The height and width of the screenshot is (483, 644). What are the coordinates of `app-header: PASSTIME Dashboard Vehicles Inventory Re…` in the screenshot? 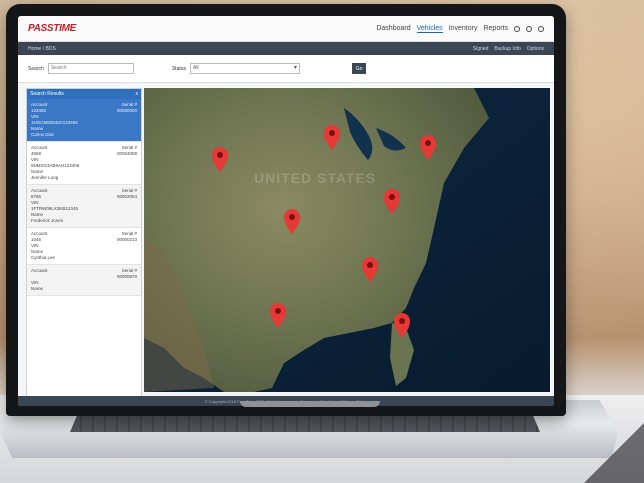 It's located at (286, 29).